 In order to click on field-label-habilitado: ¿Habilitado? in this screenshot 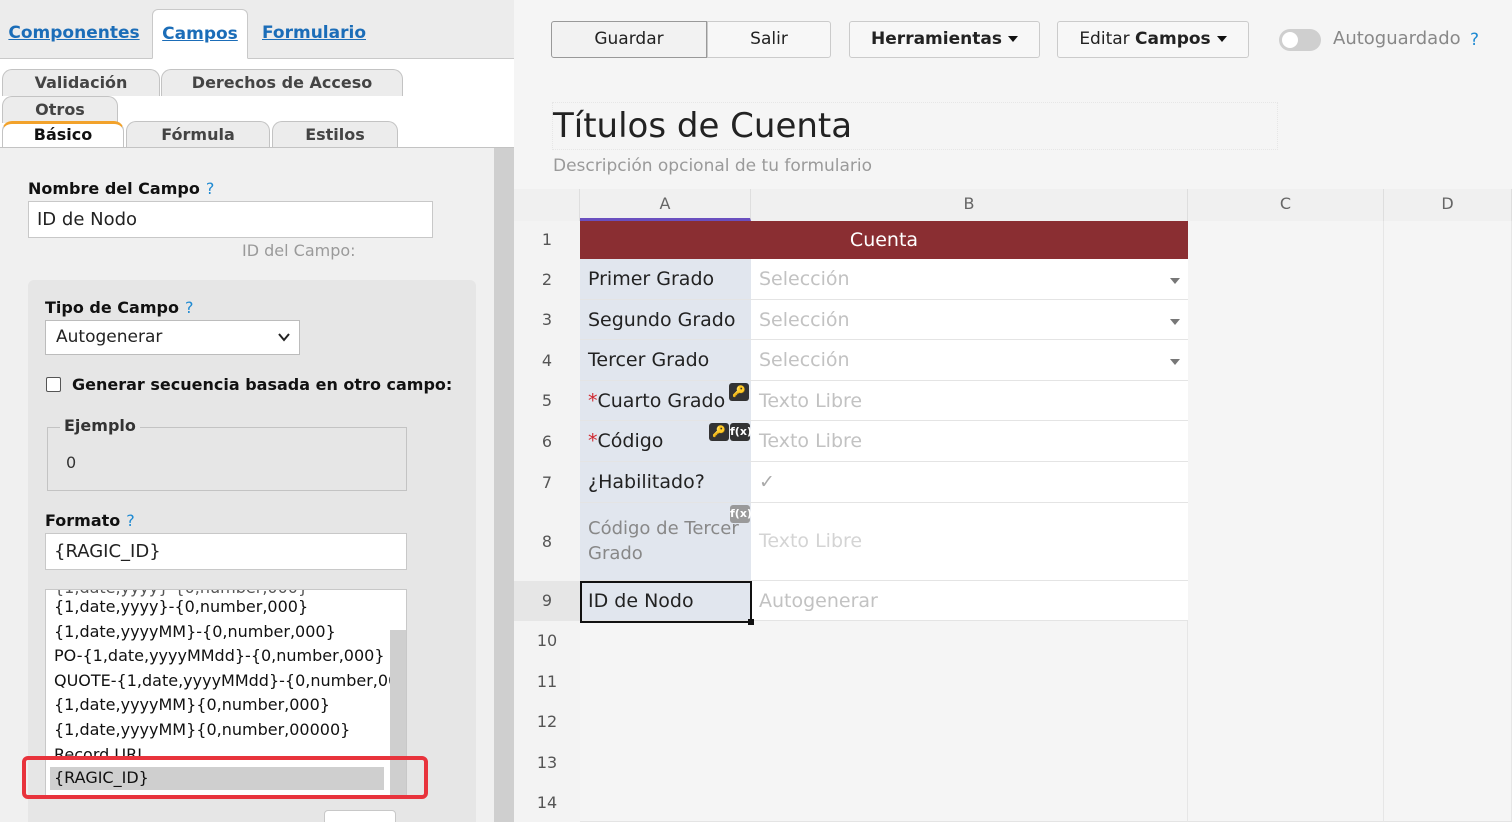, I will do `click(665, 482)`.